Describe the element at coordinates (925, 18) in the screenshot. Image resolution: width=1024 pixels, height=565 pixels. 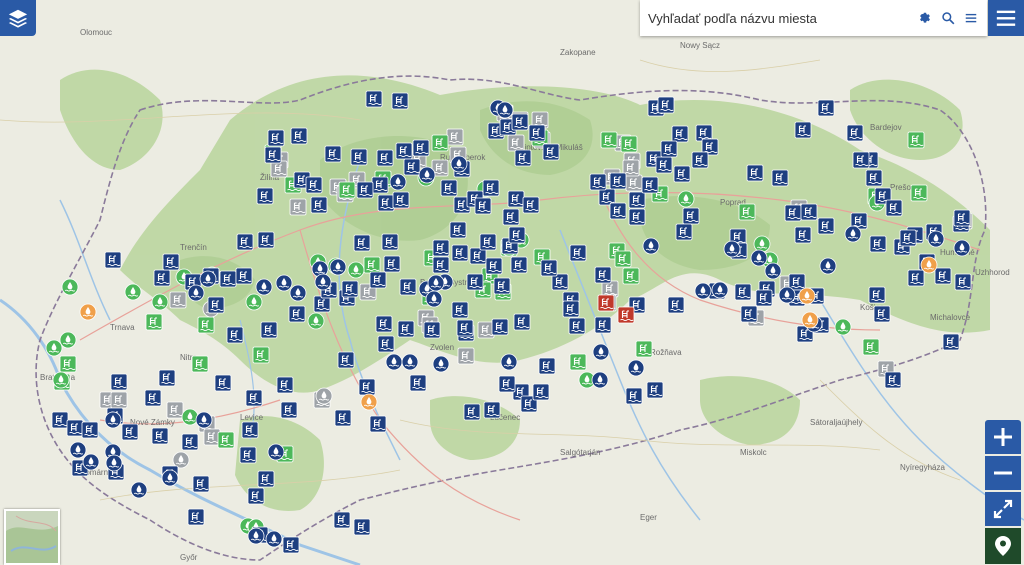
I see `gear-icon` at that location.